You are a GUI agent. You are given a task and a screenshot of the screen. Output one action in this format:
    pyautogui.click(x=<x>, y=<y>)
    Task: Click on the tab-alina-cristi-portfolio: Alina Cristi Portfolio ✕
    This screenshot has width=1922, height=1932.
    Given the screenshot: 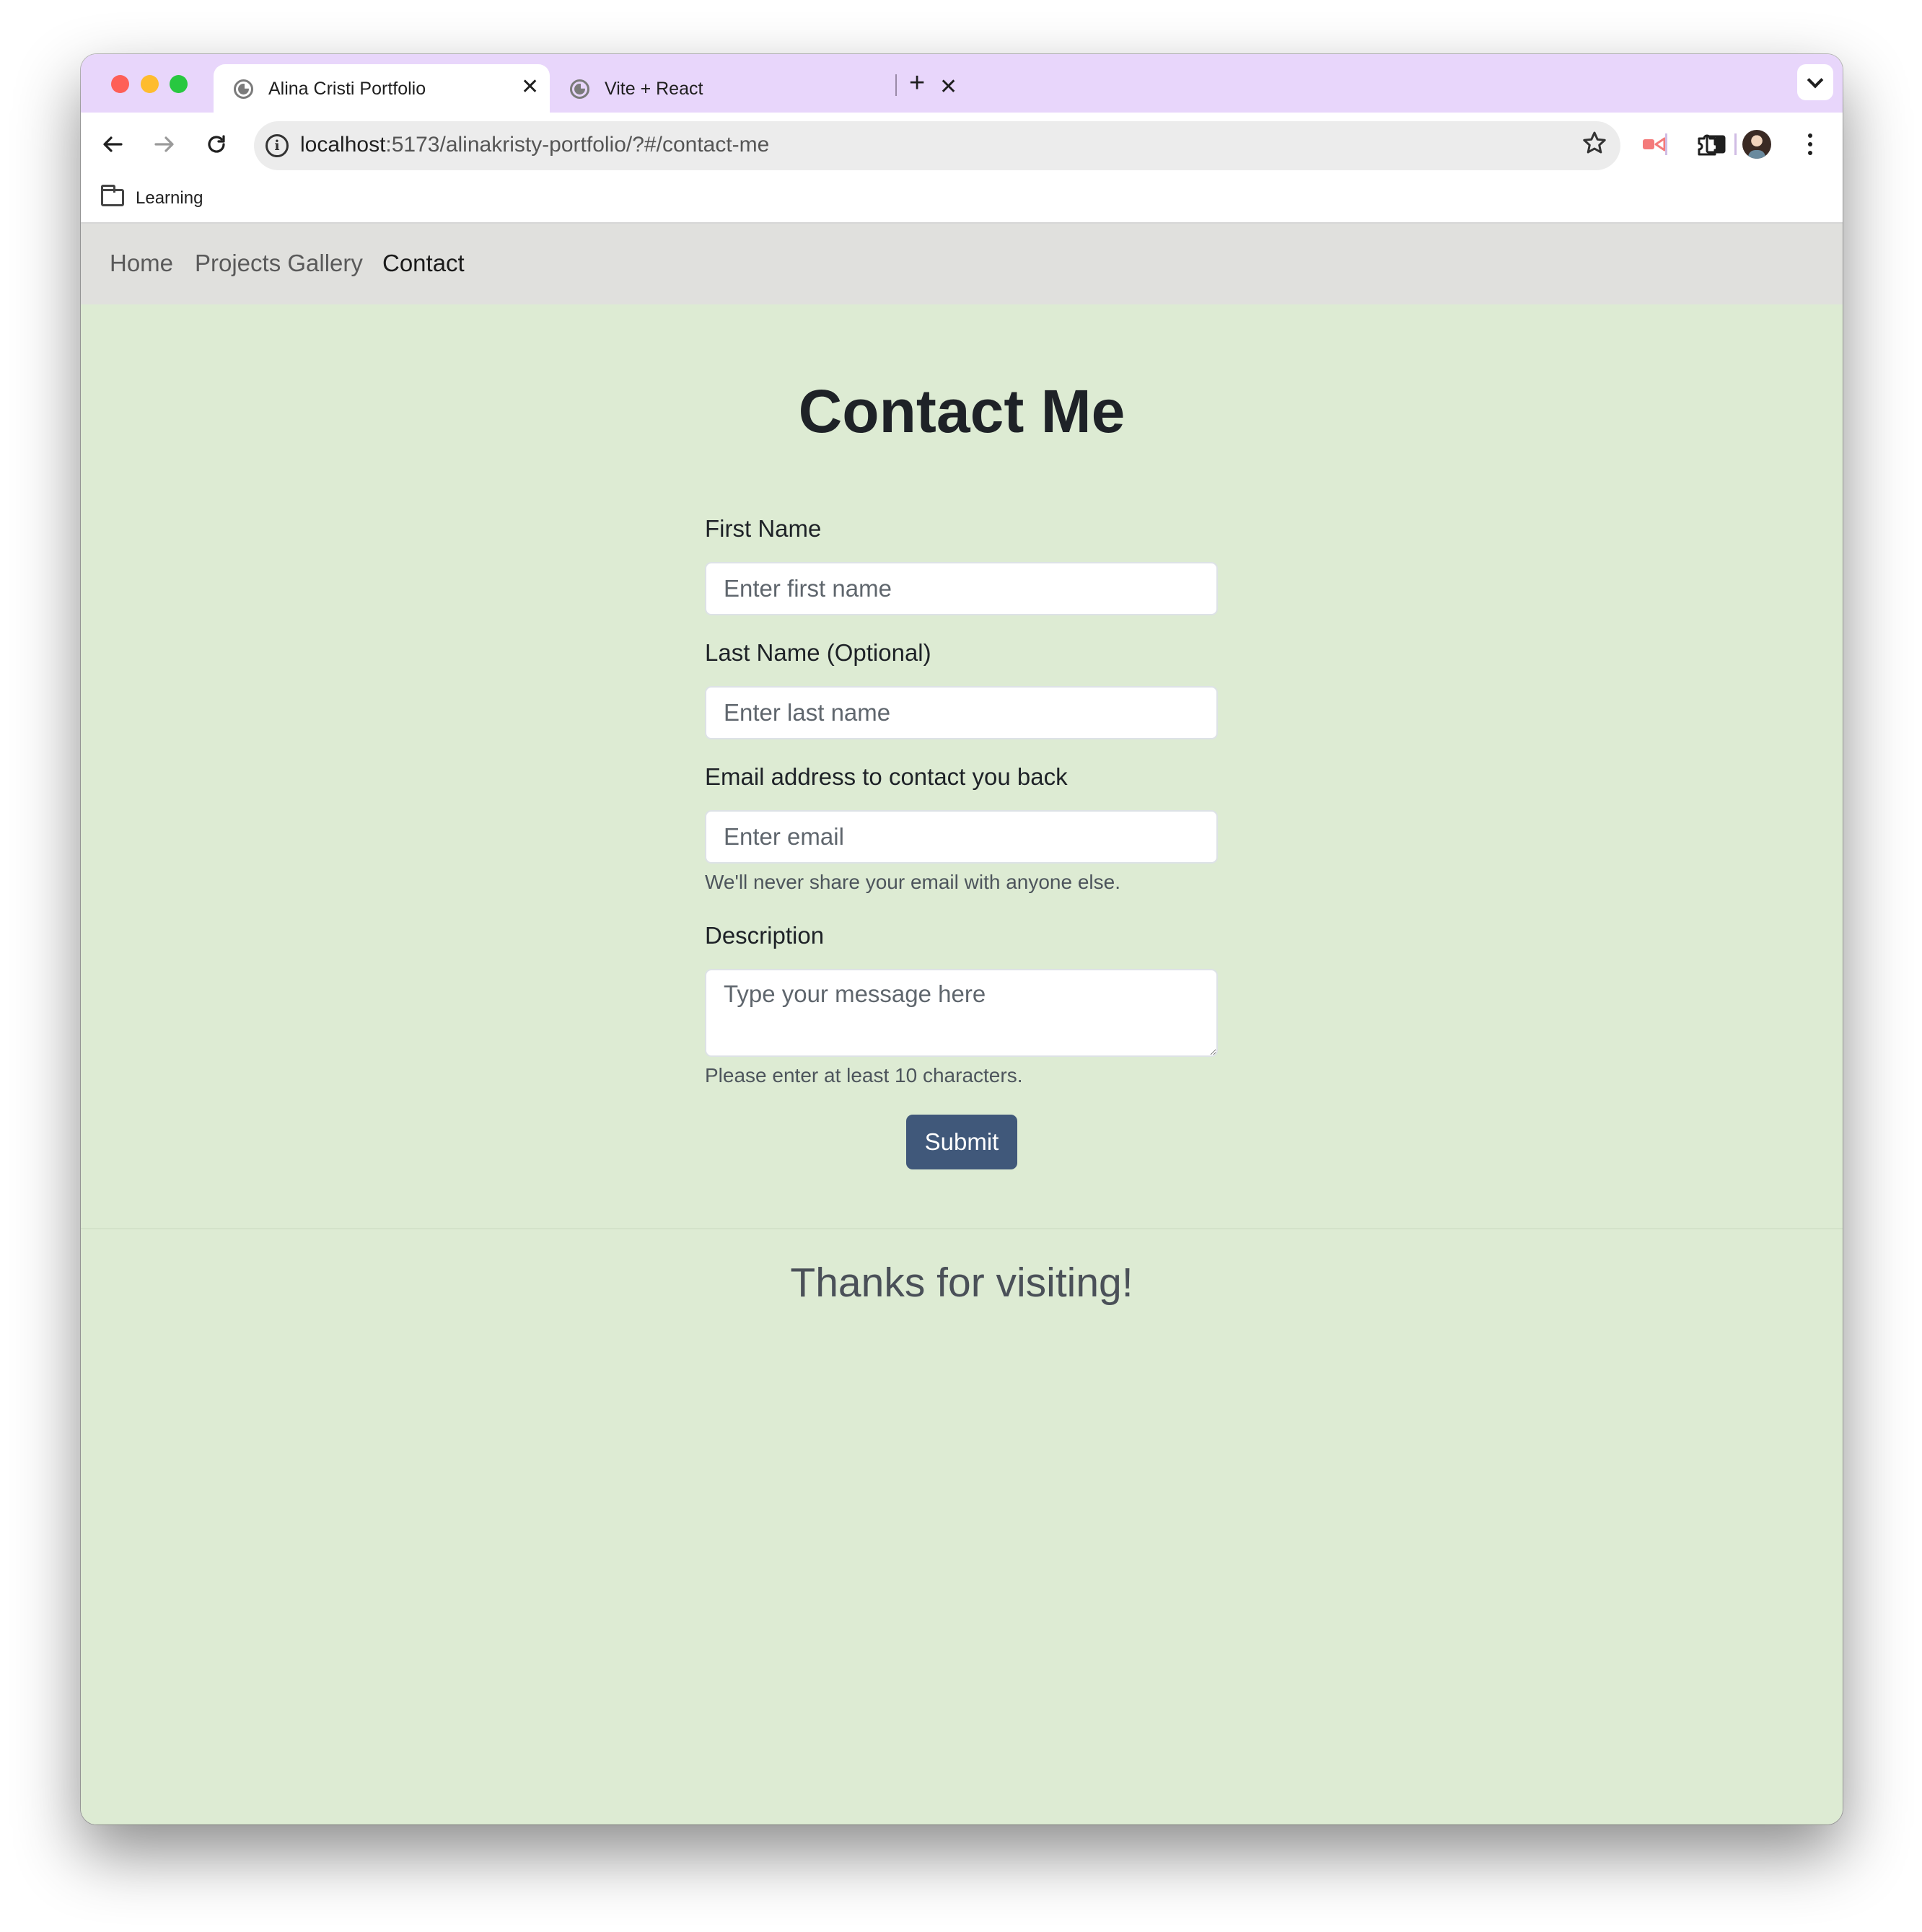 What is the action you would take?
    pyautogui.click(x=382, y=88)
    